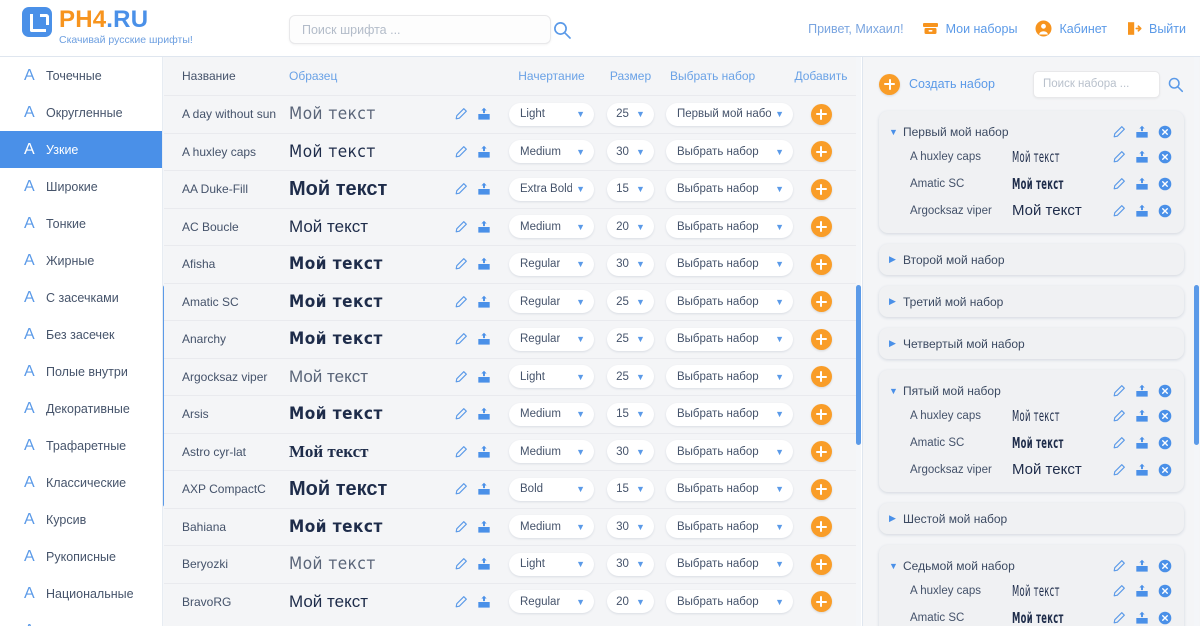 The width and height of the screenshot is (1200, 626). What do you see at coordinates (551, 189) in the screenshot?
I see `weight-select: Extra Bold ▼` at bounding box center [551, 189].